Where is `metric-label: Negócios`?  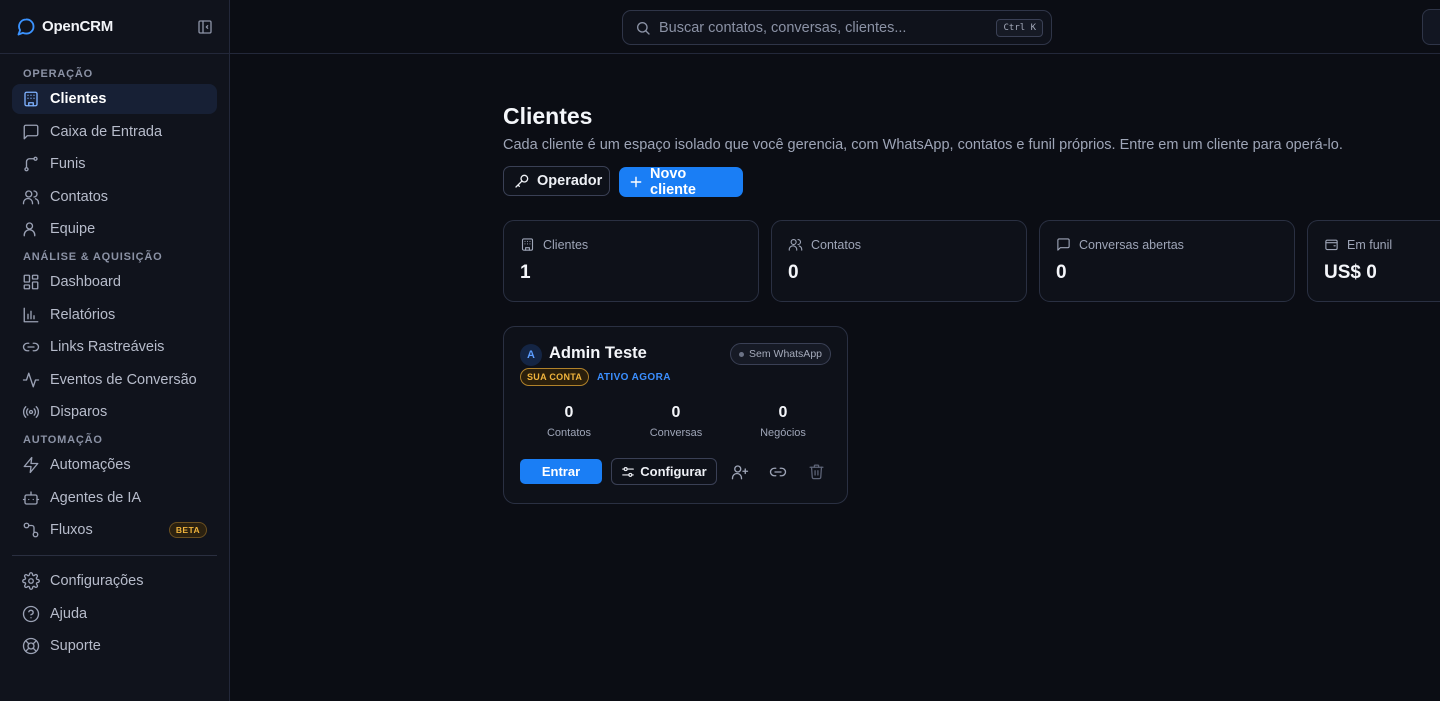 metric-label: Negócios is located at coordinates (783, 433).